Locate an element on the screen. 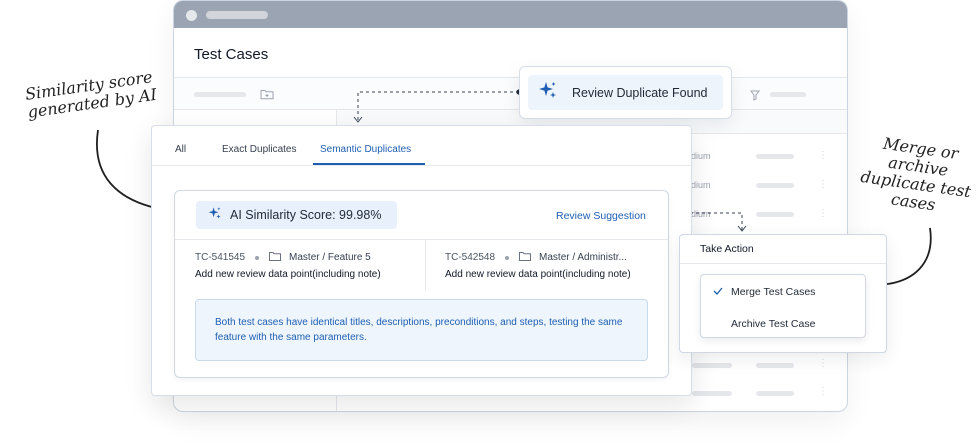 Image resolution: width=980 pixels, height=447 pixels. toolbar-placeholder is located at coordinates (220, 94).